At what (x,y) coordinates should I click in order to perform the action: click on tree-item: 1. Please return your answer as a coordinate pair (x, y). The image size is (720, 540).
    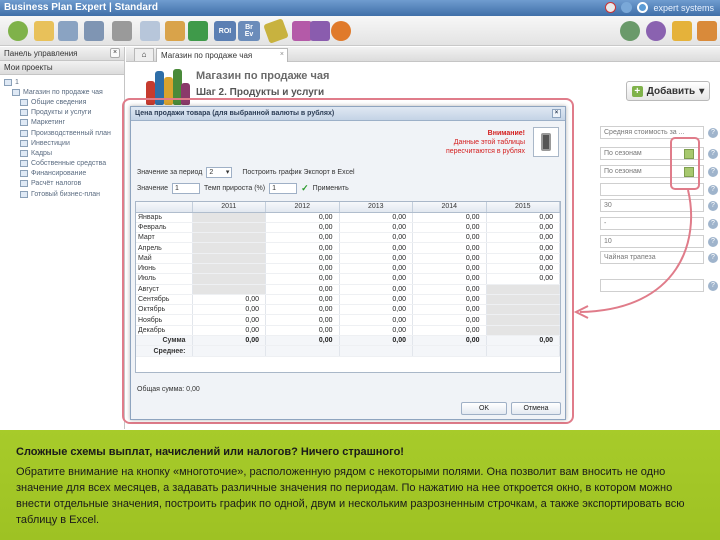
    Looking at the image, I should click on (62, 82).